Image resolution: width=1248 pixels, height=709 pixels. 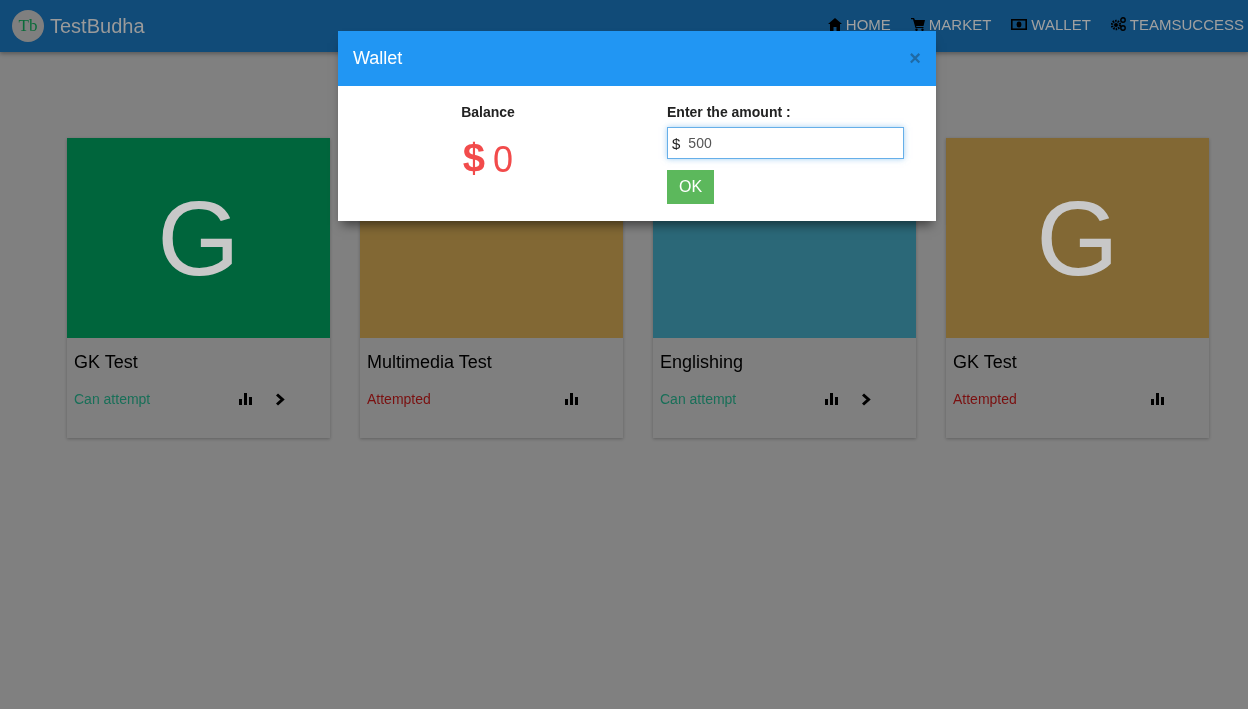 I want to click on nav-link: TEAMSUCCESS, so click(x=1177, y=24).